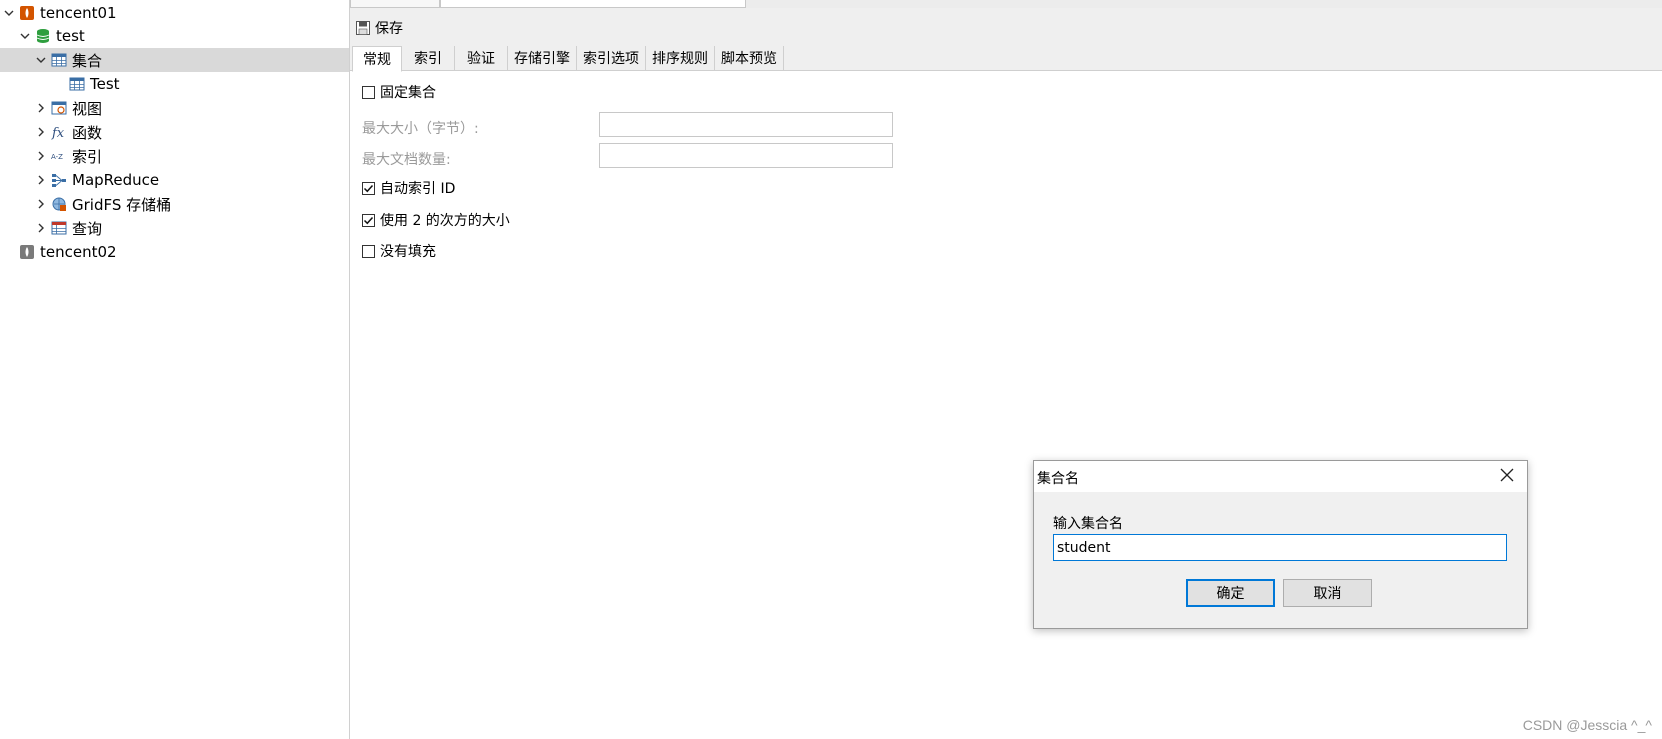  I want to click on power-of-2-sizes-checkbox, so click(368, 220).